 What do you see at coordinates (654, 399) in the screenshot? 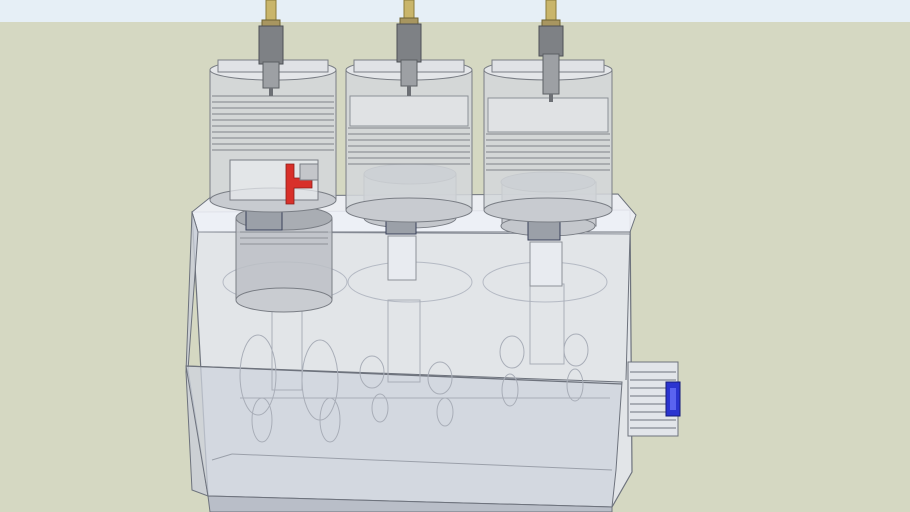
I see `gear-icon` at bounding box center [654, 399].